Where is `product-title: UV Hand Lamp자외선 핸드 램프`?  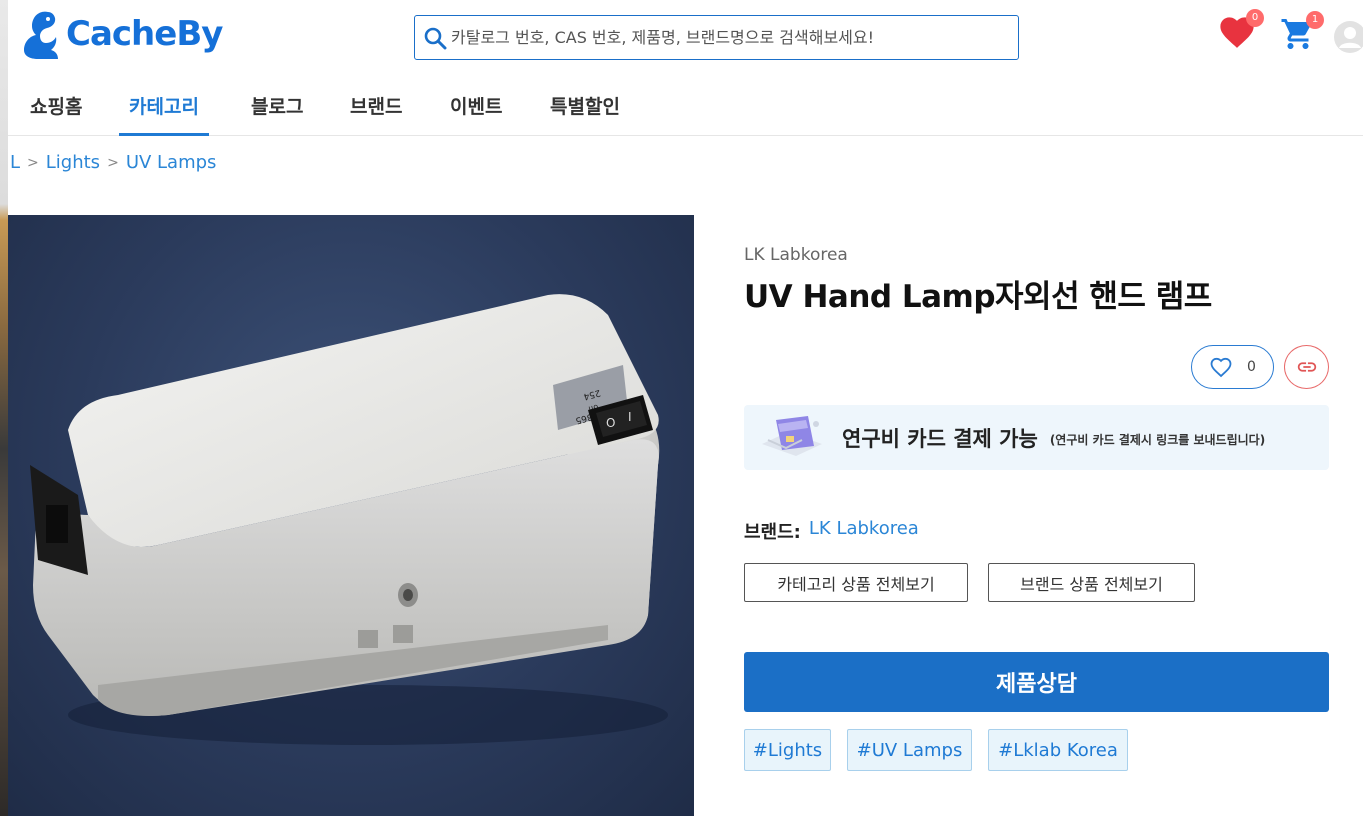 product-title: UV Hand Lamp자외선 핸드 램프 is located at coordinates (978, 297).